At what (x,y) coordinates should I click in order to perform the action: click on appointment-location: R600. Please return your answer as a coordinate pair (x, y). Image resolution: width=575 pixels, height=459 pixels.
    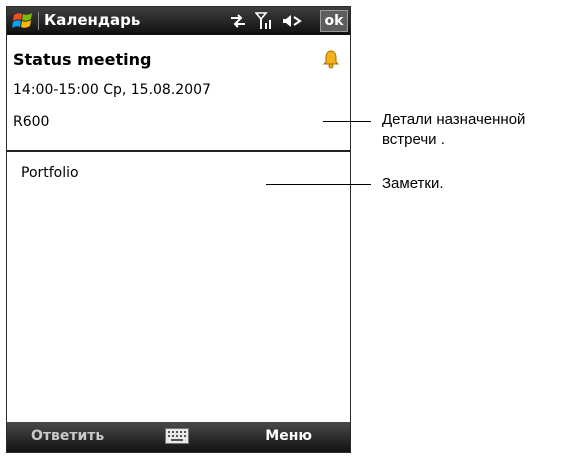
    Looking at the image, I should click on (31, 122).